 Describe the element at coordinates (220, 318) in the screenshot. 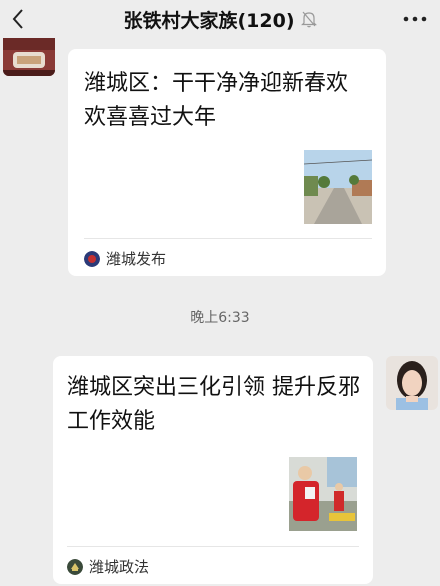

I see `timestamp: 晚上6:33` at that location.